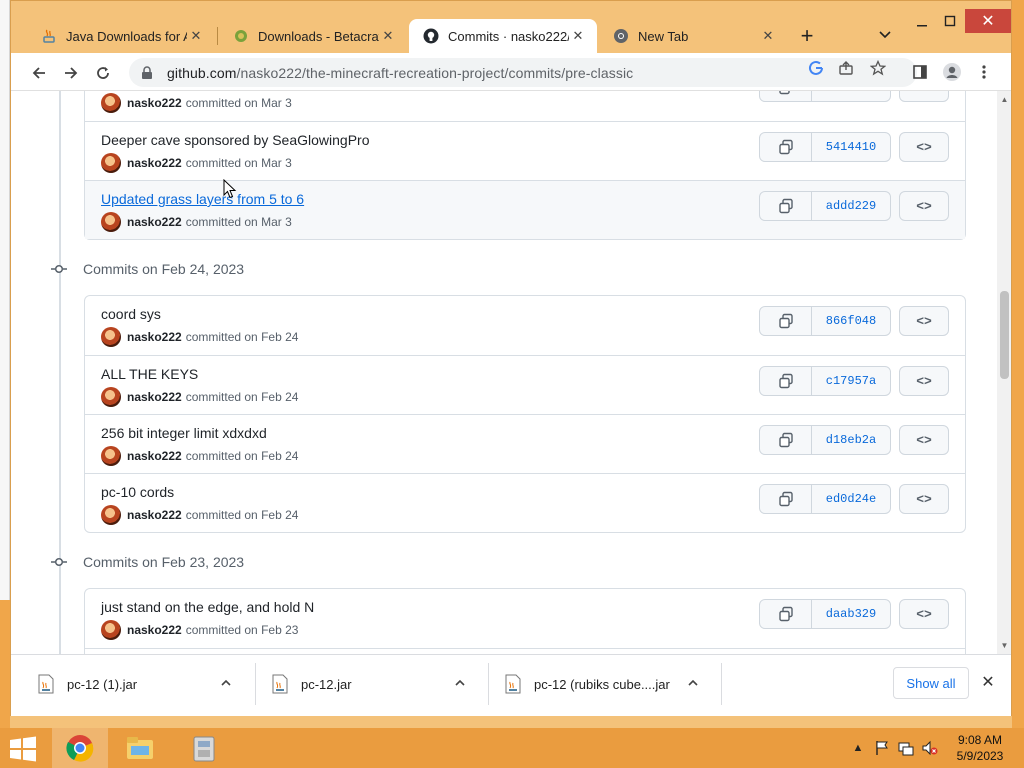 This screenshot has height=768, width=1024. I want to click on download-item: pc-12.jar, so click(370, 684).